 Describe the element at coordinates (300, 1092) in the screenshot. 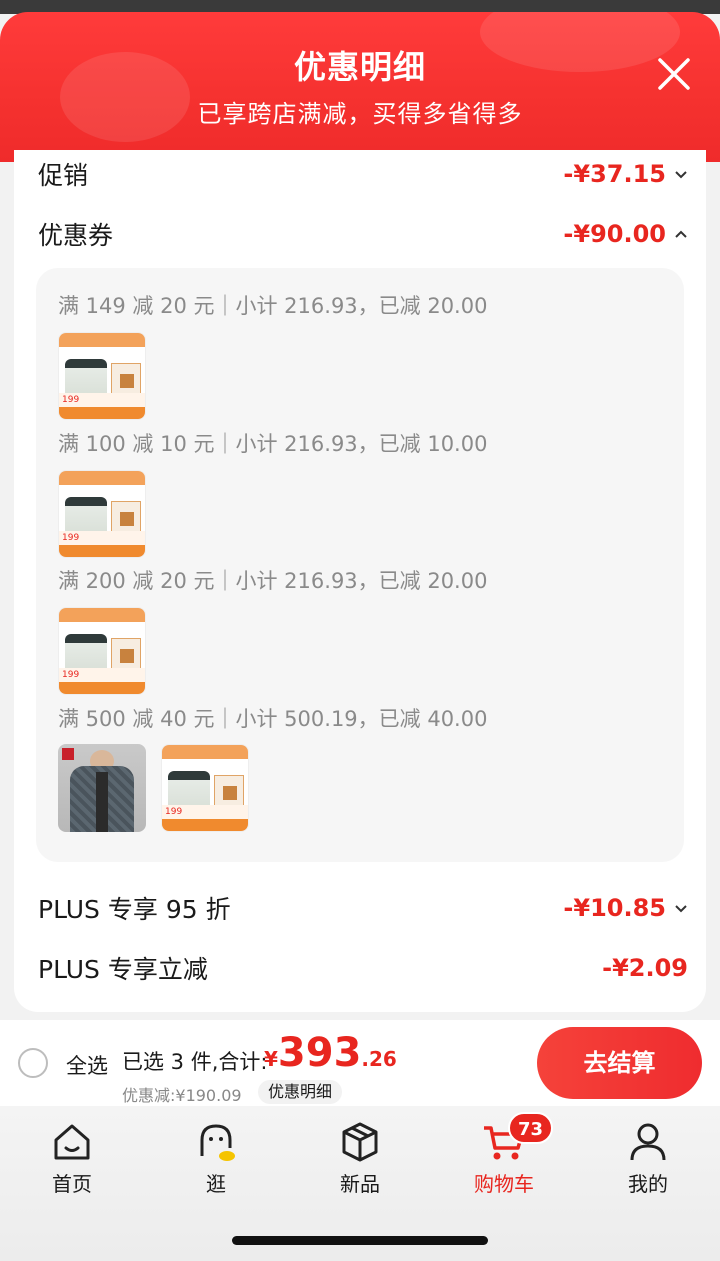

I see `discount-detail-button: 优惠明细` at that location.